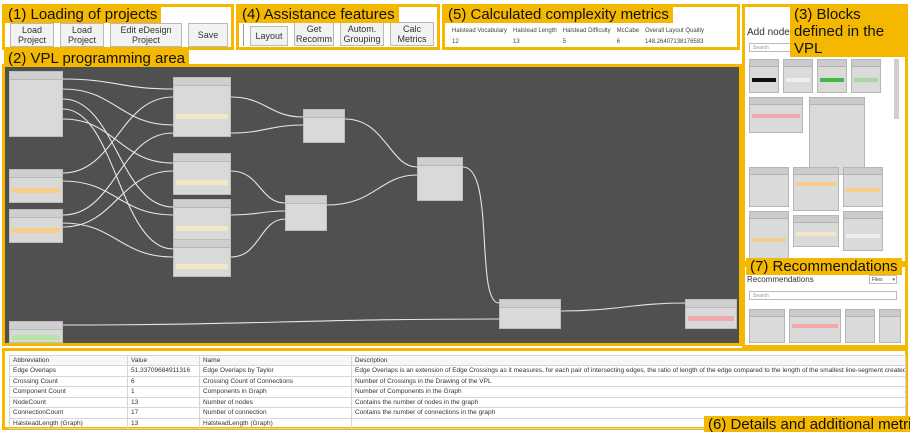  I want to click on metric-header-mccabe: McCabe, so click(628, 31).